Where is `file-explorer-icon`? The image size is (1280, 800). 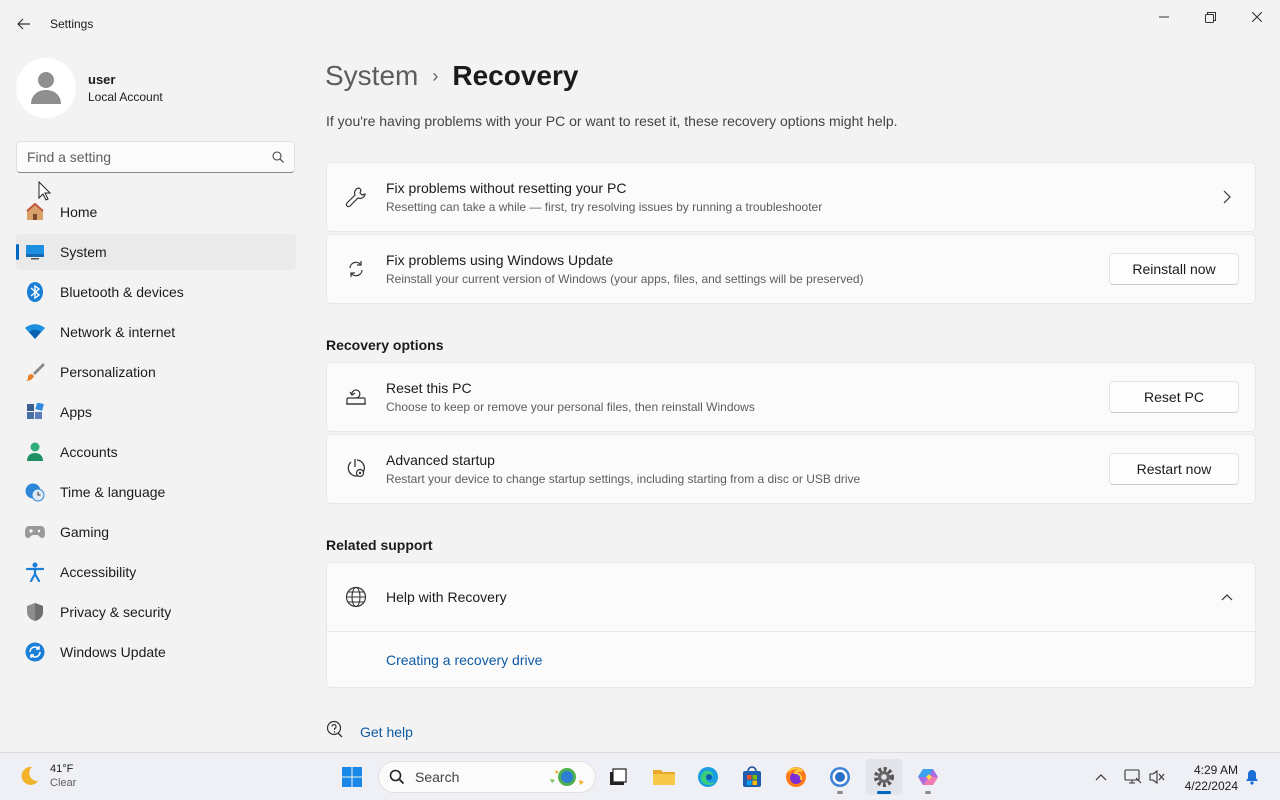
file-explorer-icon is located at coordinates (618, 776).